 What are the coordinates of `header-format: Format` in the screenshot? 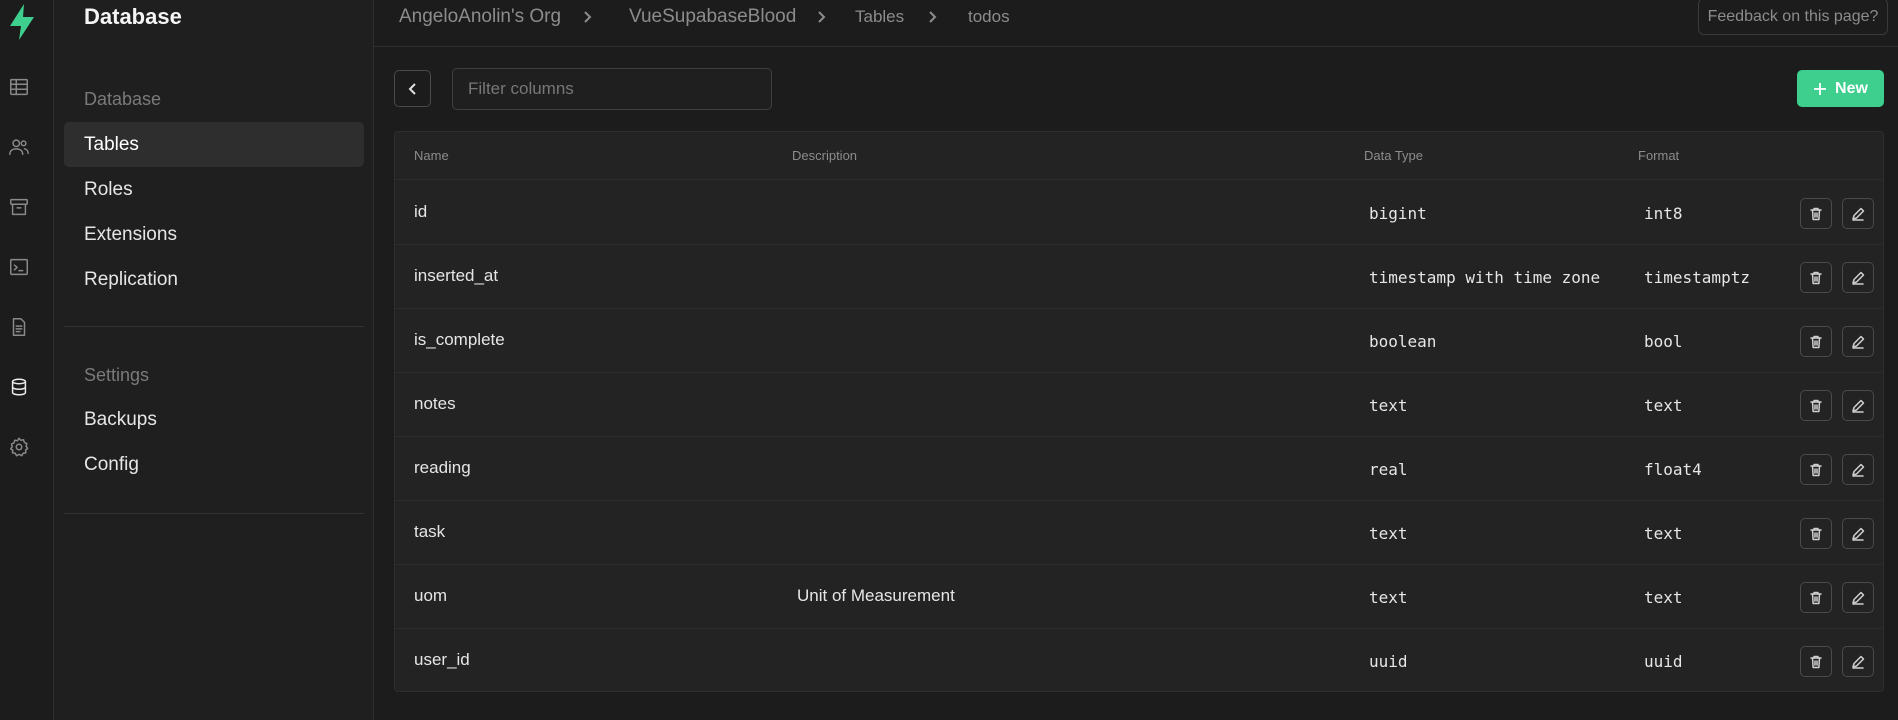 It's located at (1659, 155).